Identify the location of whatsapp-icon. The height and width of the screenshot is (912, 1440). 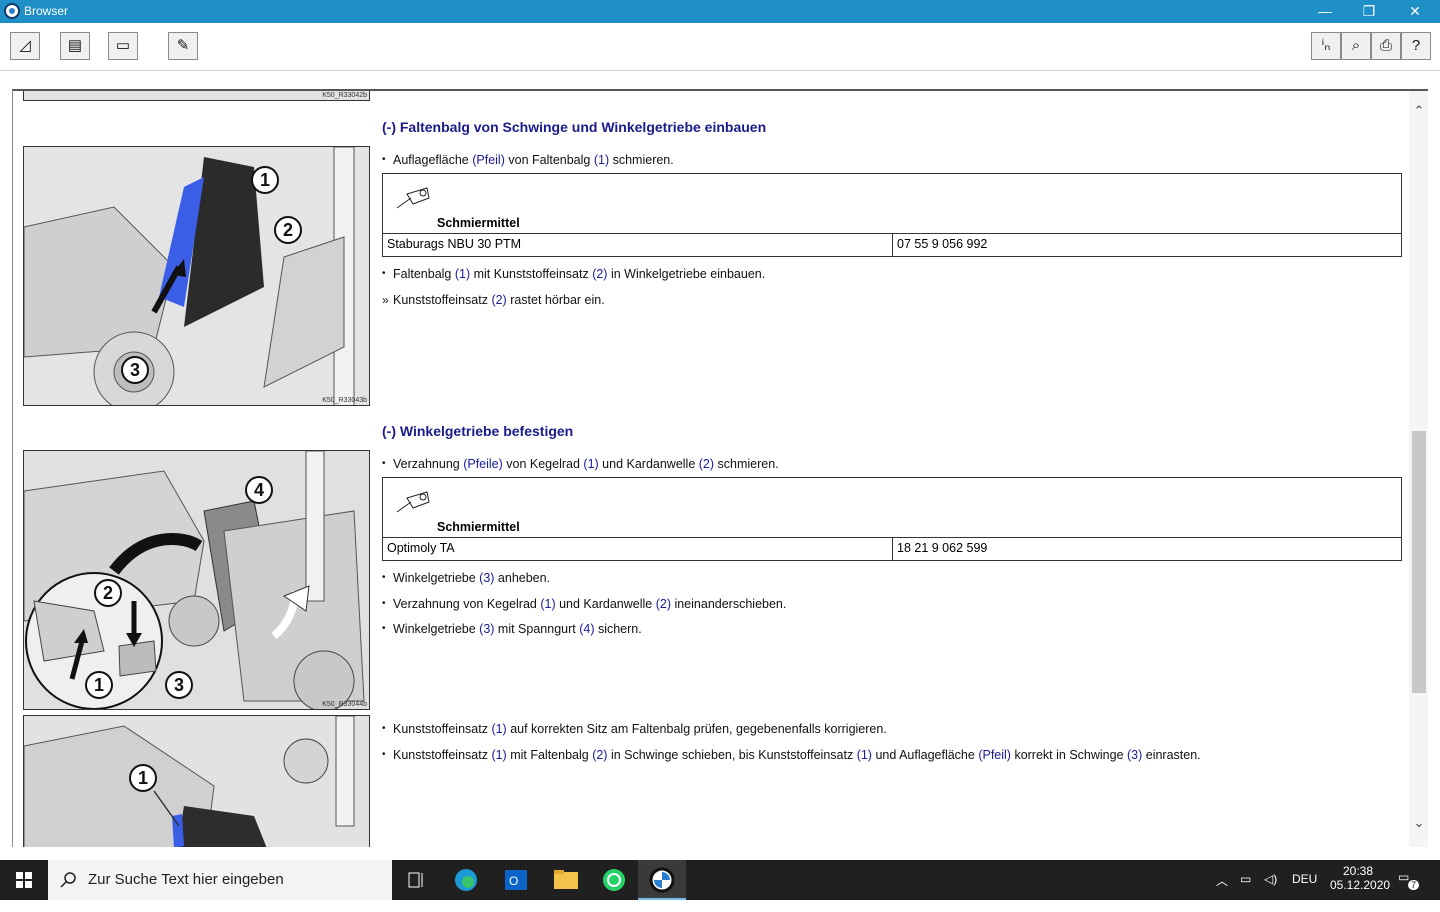
(614, 880).